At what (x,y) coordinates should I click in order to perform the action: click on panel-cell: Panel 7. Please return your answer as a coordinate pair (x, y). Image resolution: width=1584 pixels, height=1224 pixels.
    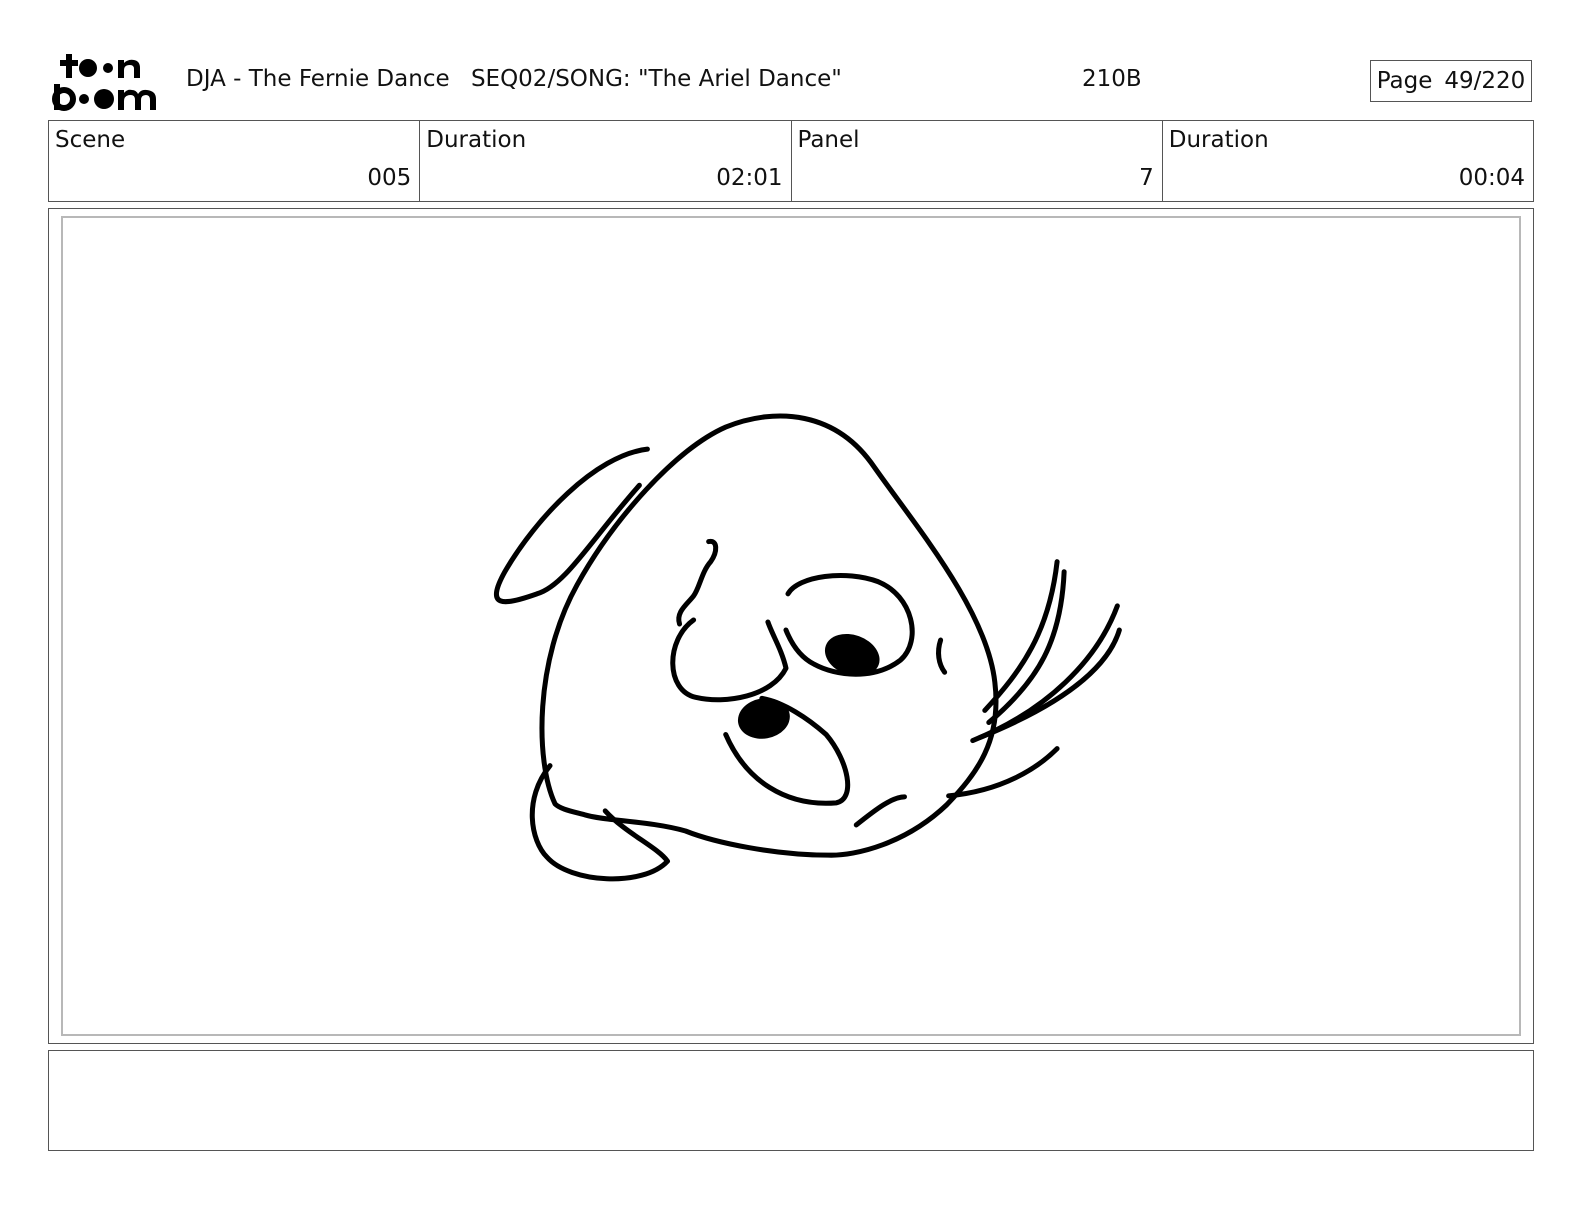
    Looking at the image, I should click on (977, 161).